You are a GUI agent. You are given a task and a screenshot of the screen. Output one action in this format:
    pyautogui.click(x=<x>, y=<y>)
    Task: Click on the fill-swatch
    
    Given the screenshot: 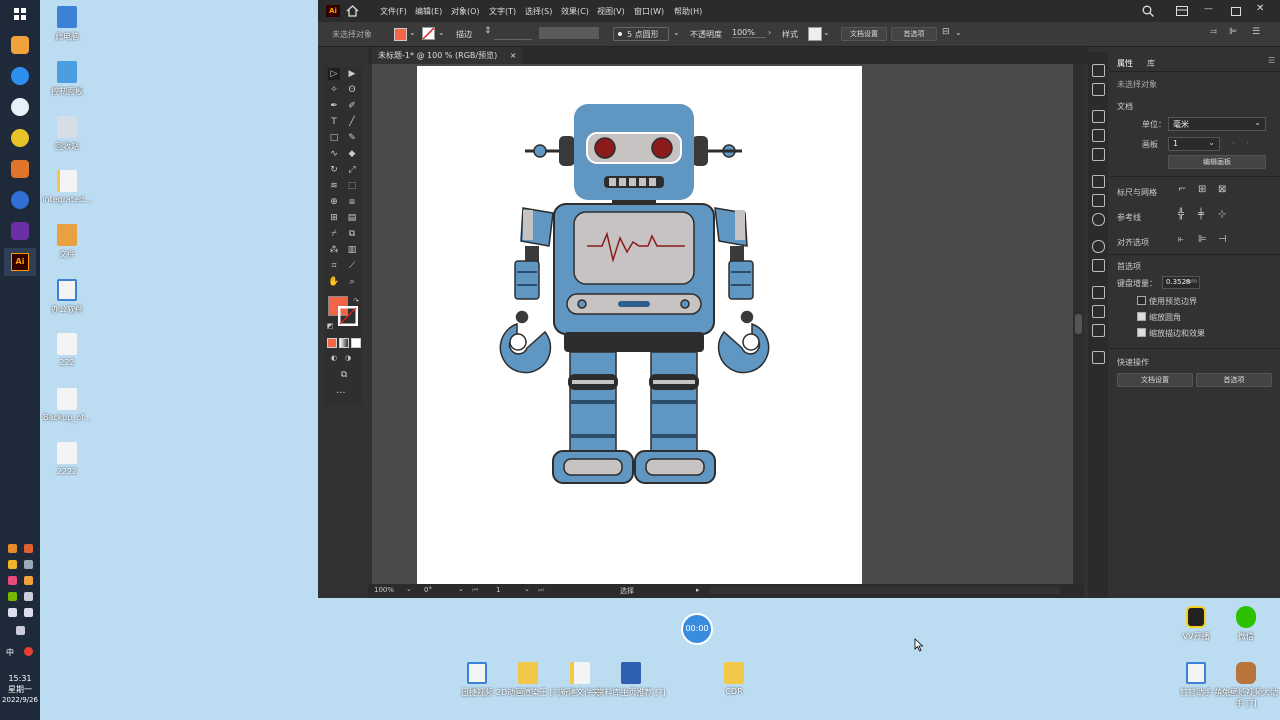 What is the action you would take?
    pyautogui.click(x=400, y=34)
    